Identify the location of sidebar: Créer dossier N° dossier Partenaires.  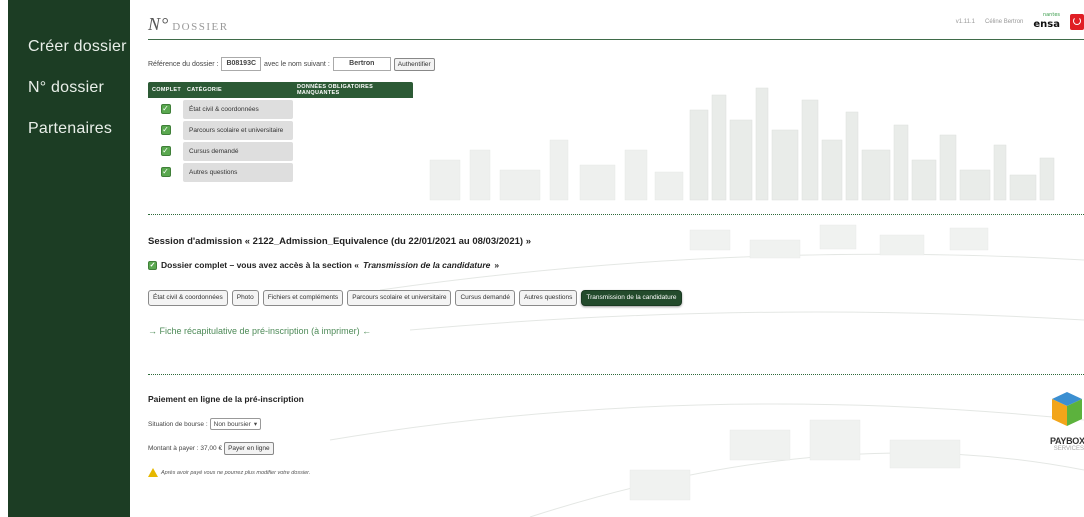
(69, 258).